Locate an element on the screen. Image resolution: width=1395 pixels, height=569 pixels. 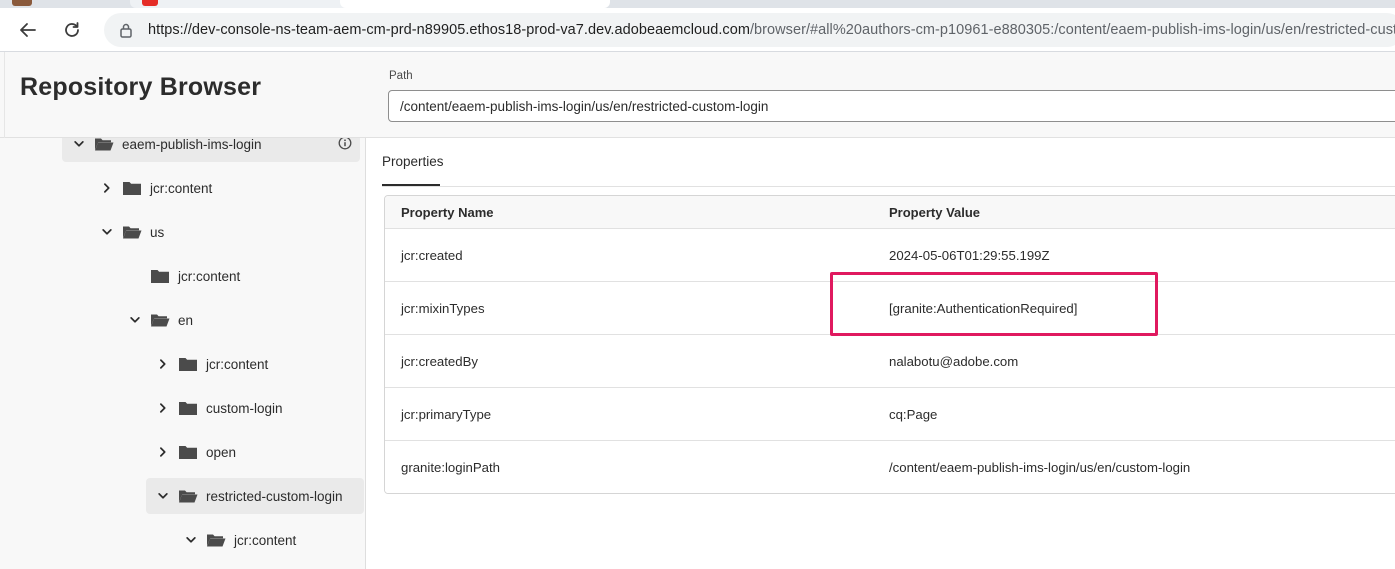
site-info-icon is located at coordinates (126, 30).